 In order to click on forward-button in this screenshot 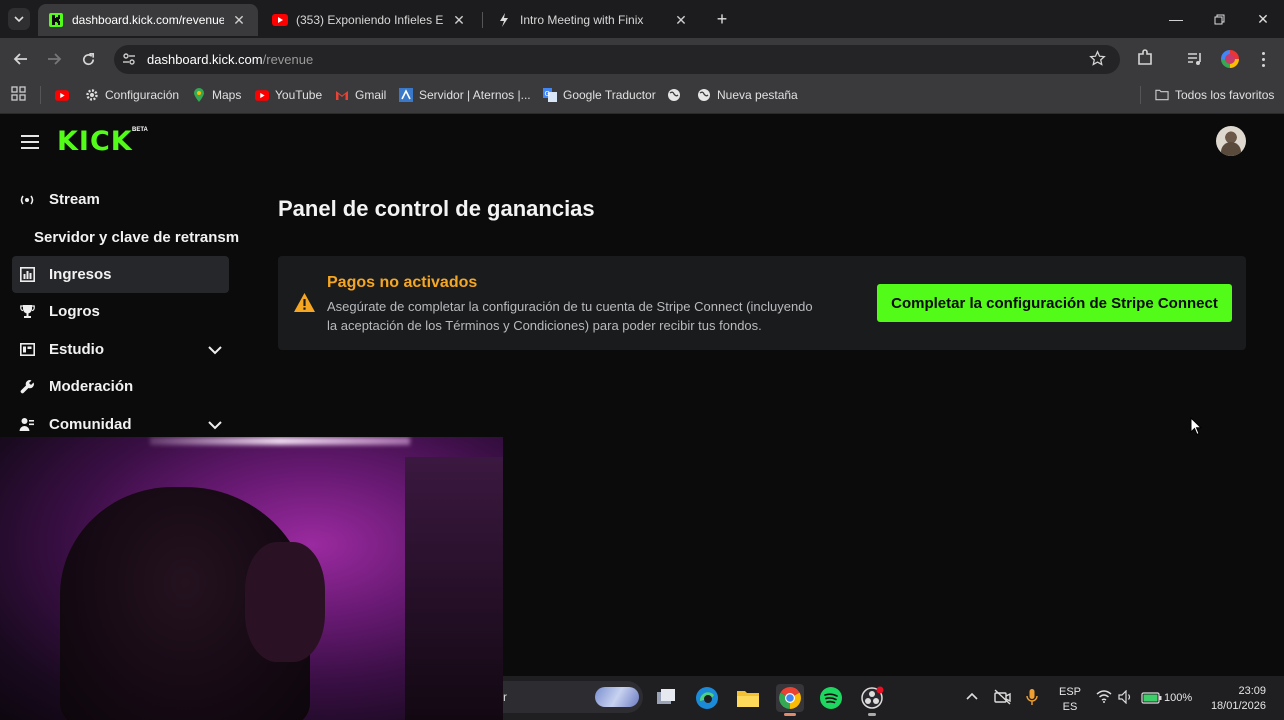, I will do `click(54, 59)`.